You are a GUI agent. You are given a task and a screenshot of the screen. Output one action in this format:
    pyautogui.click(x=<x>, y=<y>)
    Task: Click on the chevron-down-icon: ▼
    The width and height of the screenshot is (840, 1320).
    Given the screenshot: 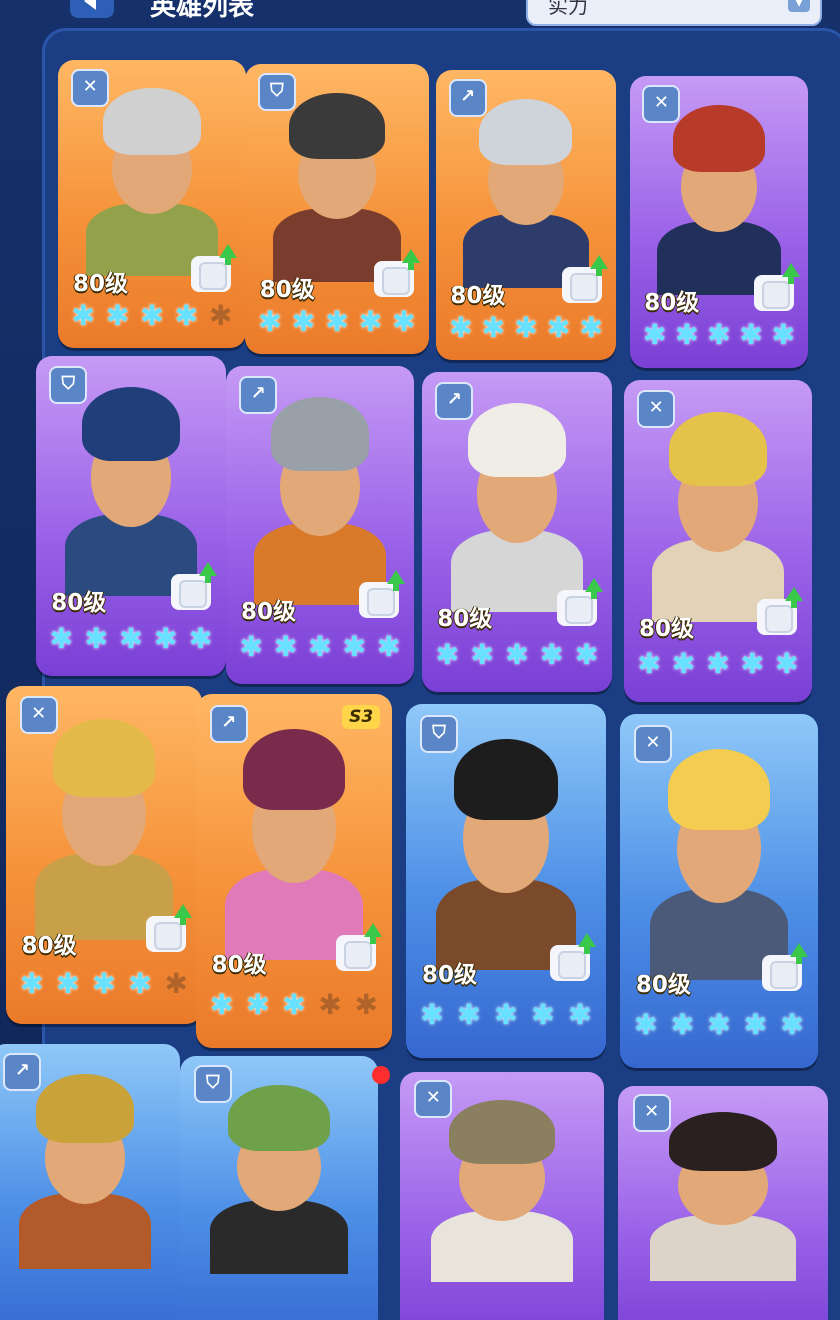 What is the action you would take?
    pyautogui.click(x=799, y=6)
    